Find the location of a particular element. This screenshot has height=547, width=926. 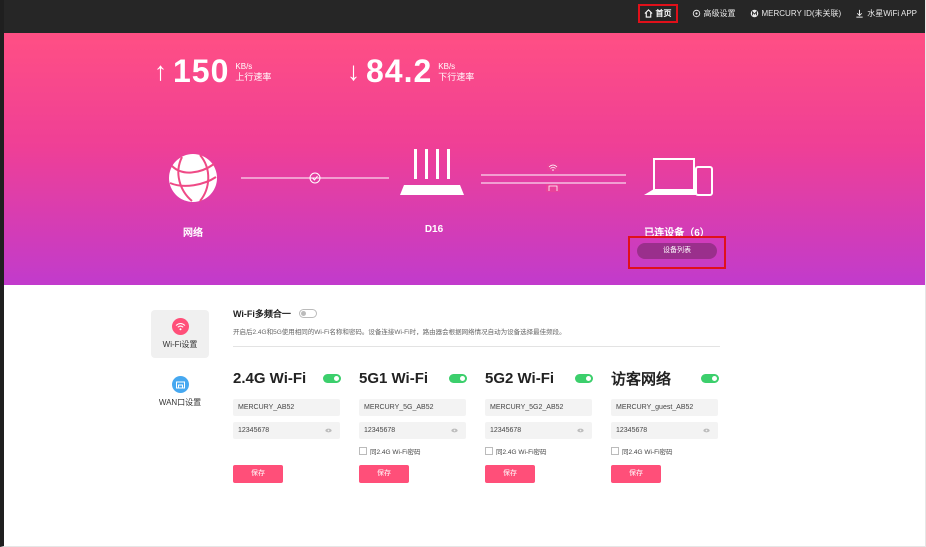

download-icon is located at coordinates (859, 13).